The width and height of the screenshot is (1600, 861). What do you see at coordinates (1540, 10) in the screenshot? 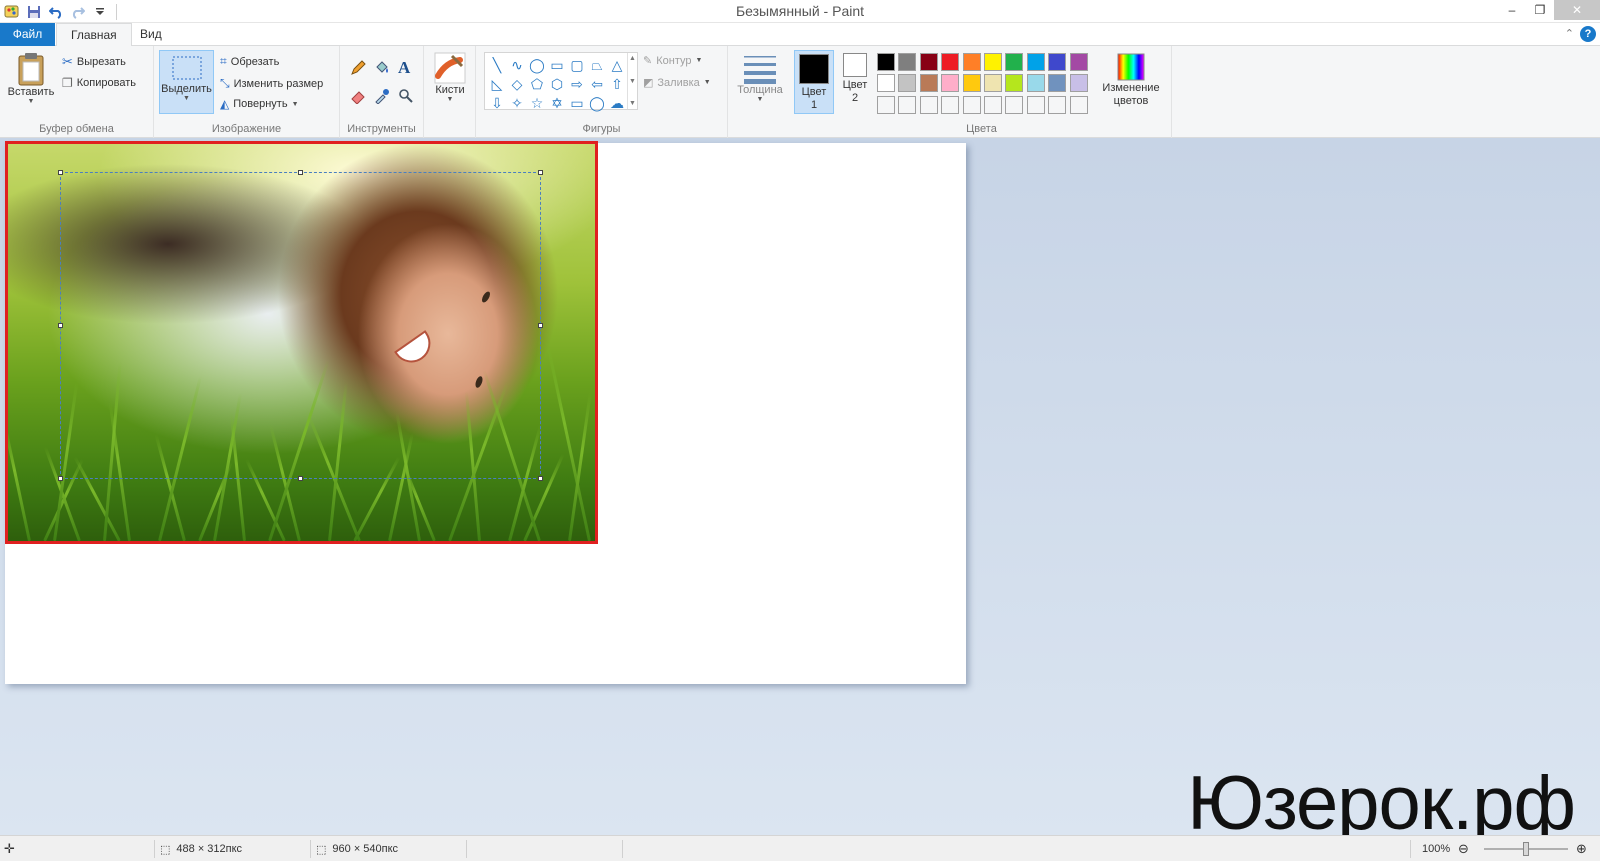
I see `restore-button: ❐` at bounding box center [1540, 10].